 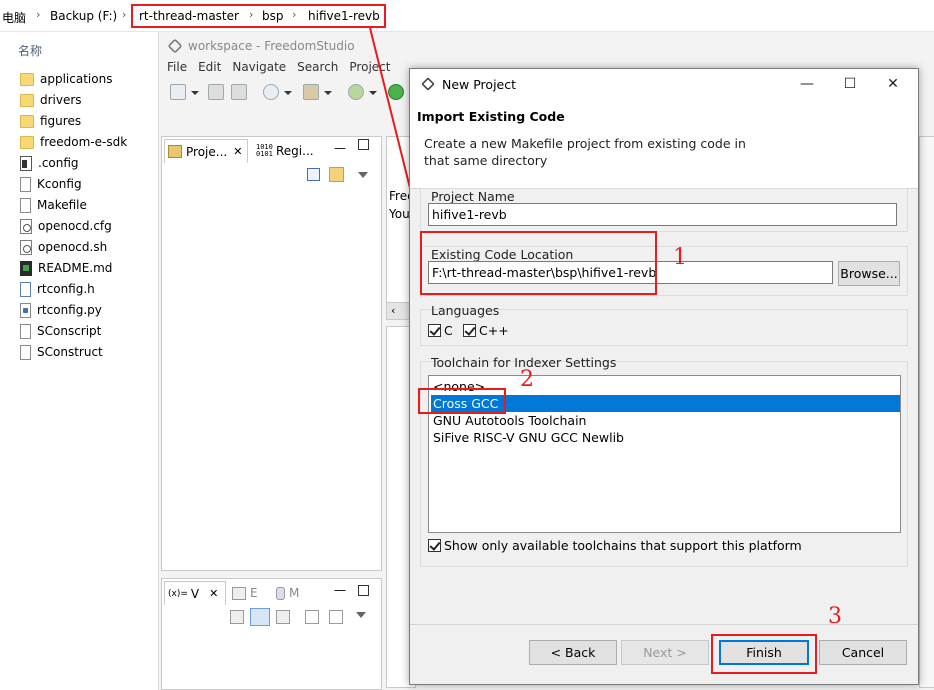 What do you see at coordinates (287, 593) in the screenshot?
I see `tab-modules: M` at bounding box center [287, 593].